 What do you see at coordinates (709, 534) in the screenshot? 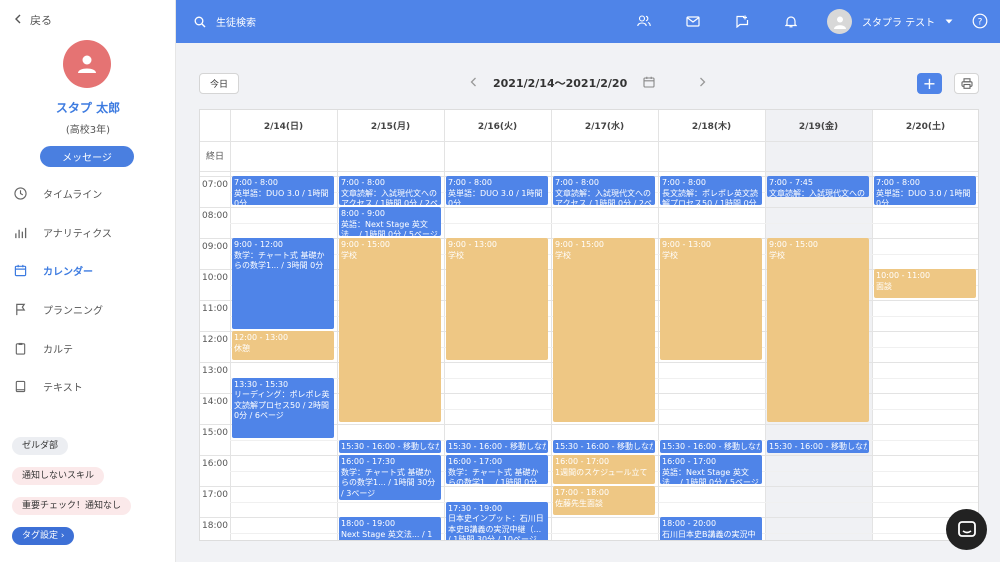
I see `event-title: 石川日本史B講義の実況中継（... / 2時間 0分` at bounding box center [709, 534].